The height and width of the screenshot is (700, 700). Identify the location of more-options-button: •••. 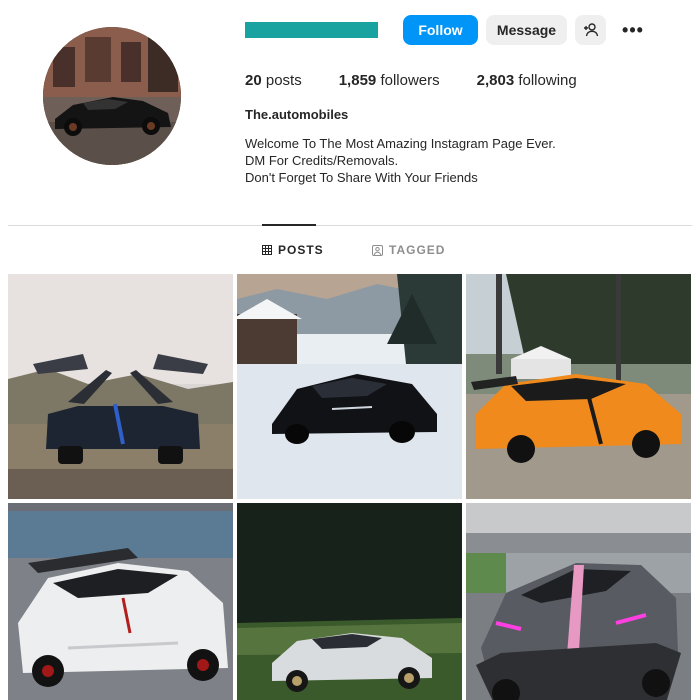
(633, 30).